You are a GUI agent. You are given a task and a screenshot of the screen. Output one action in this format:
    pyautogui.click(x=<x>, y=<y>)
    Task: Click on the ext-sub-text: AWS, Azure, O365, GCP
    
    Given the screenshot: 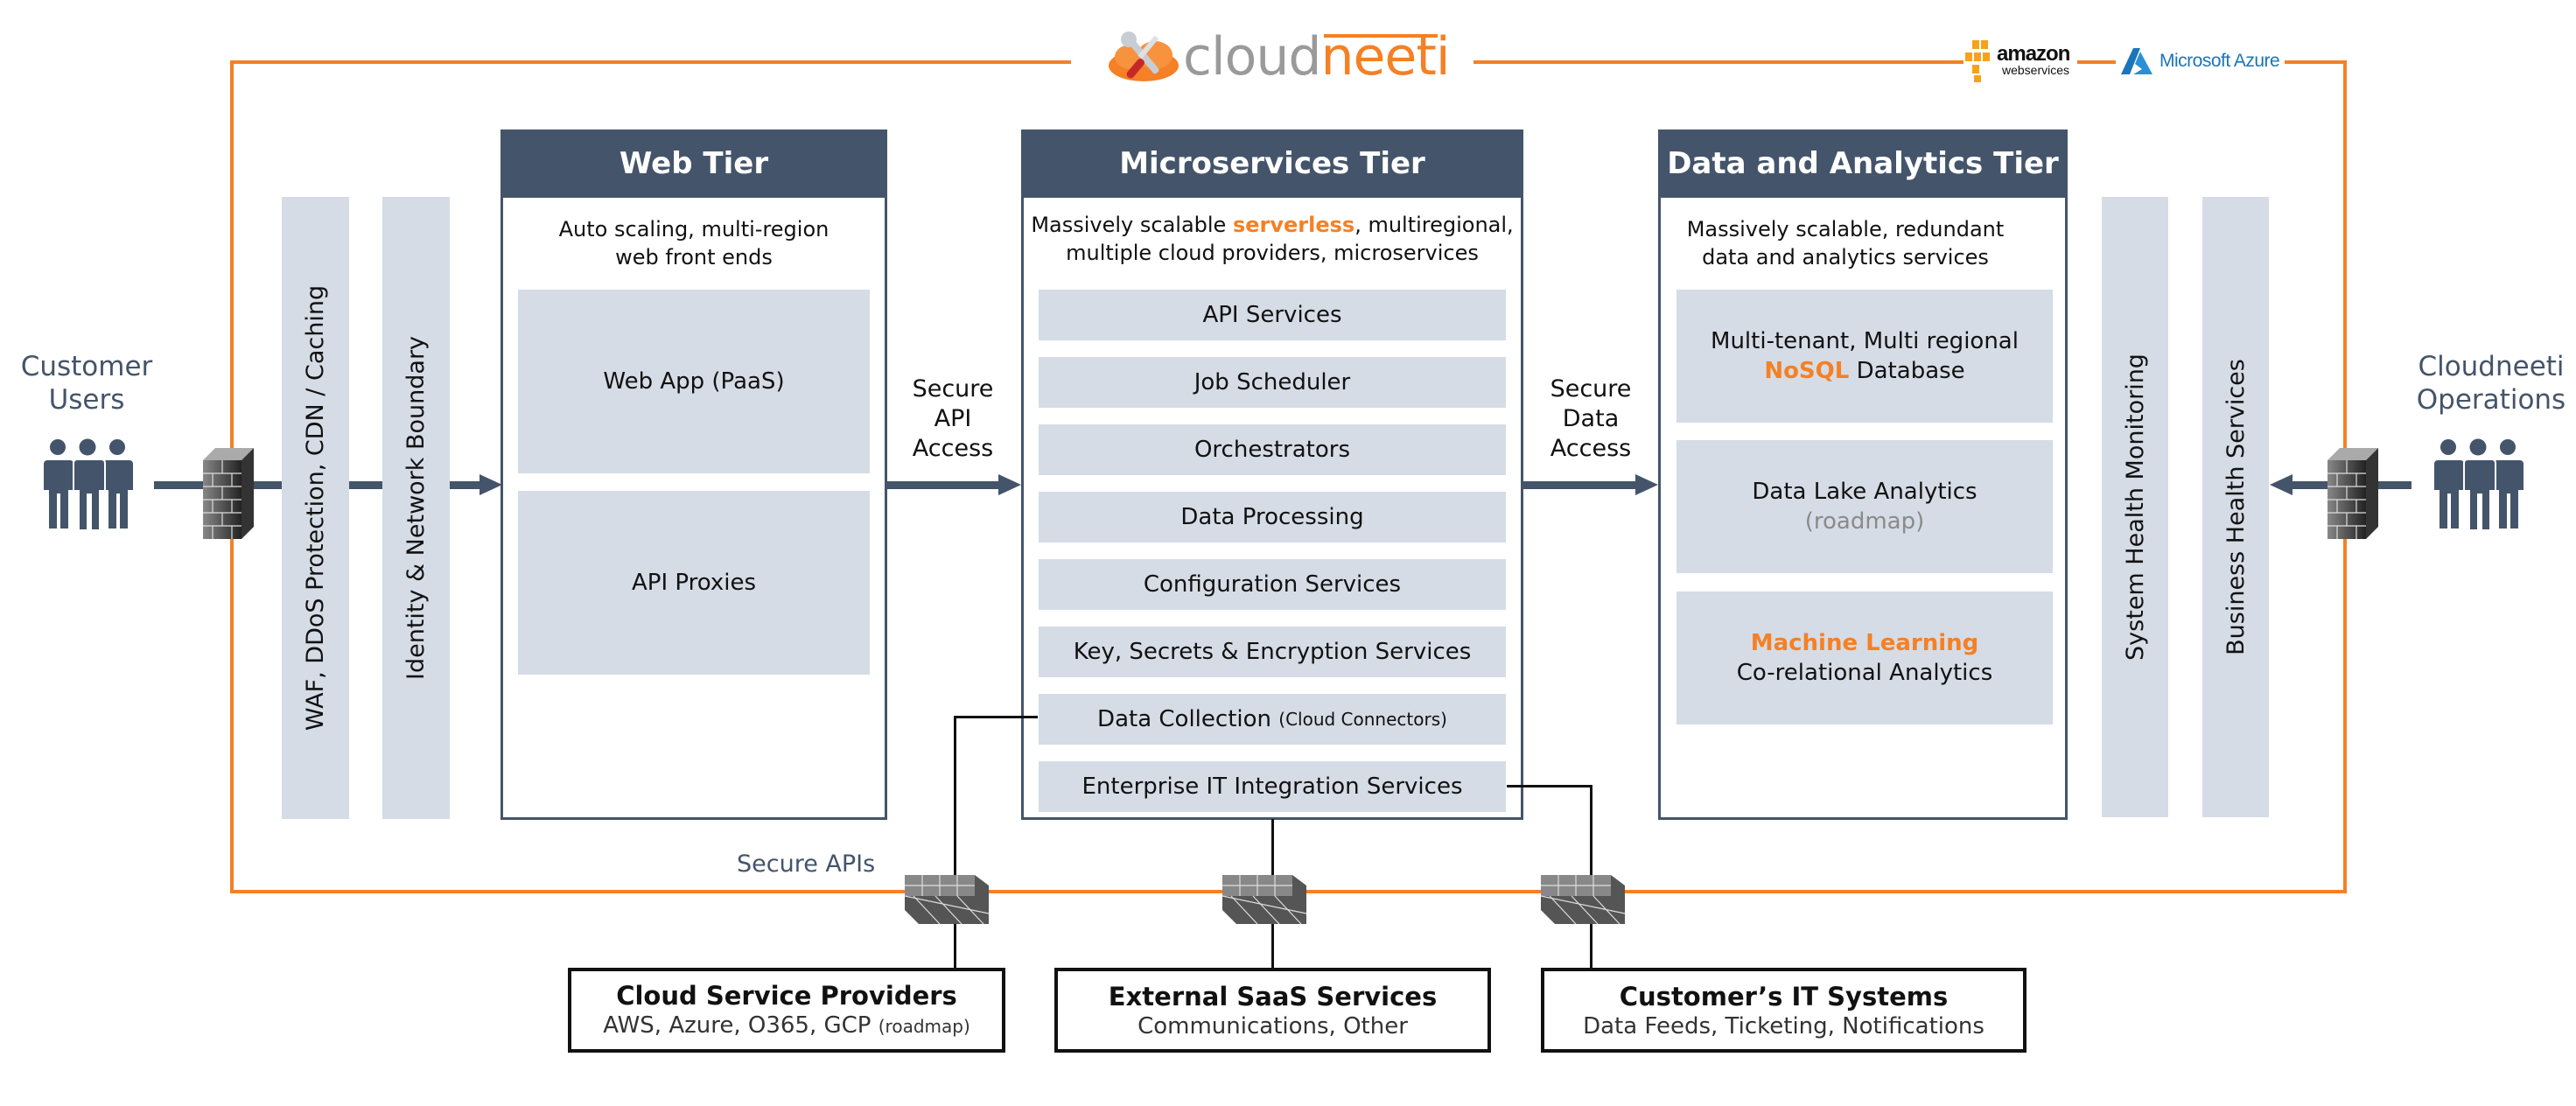 What is the action you would take?
    pyautogui.click(x=740, y=1025)
    